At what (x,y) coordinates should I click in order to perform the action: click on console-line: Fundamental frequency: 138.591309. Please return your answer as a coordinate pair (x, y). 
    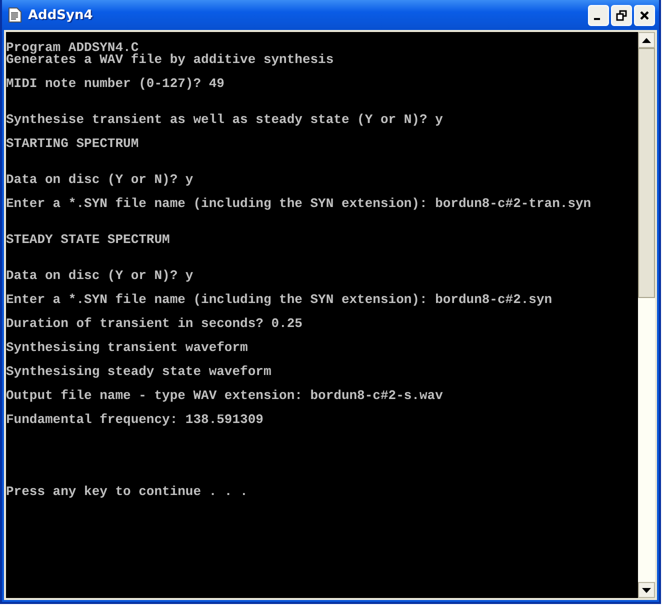
    Looking at the image, I should click on (135, 420).